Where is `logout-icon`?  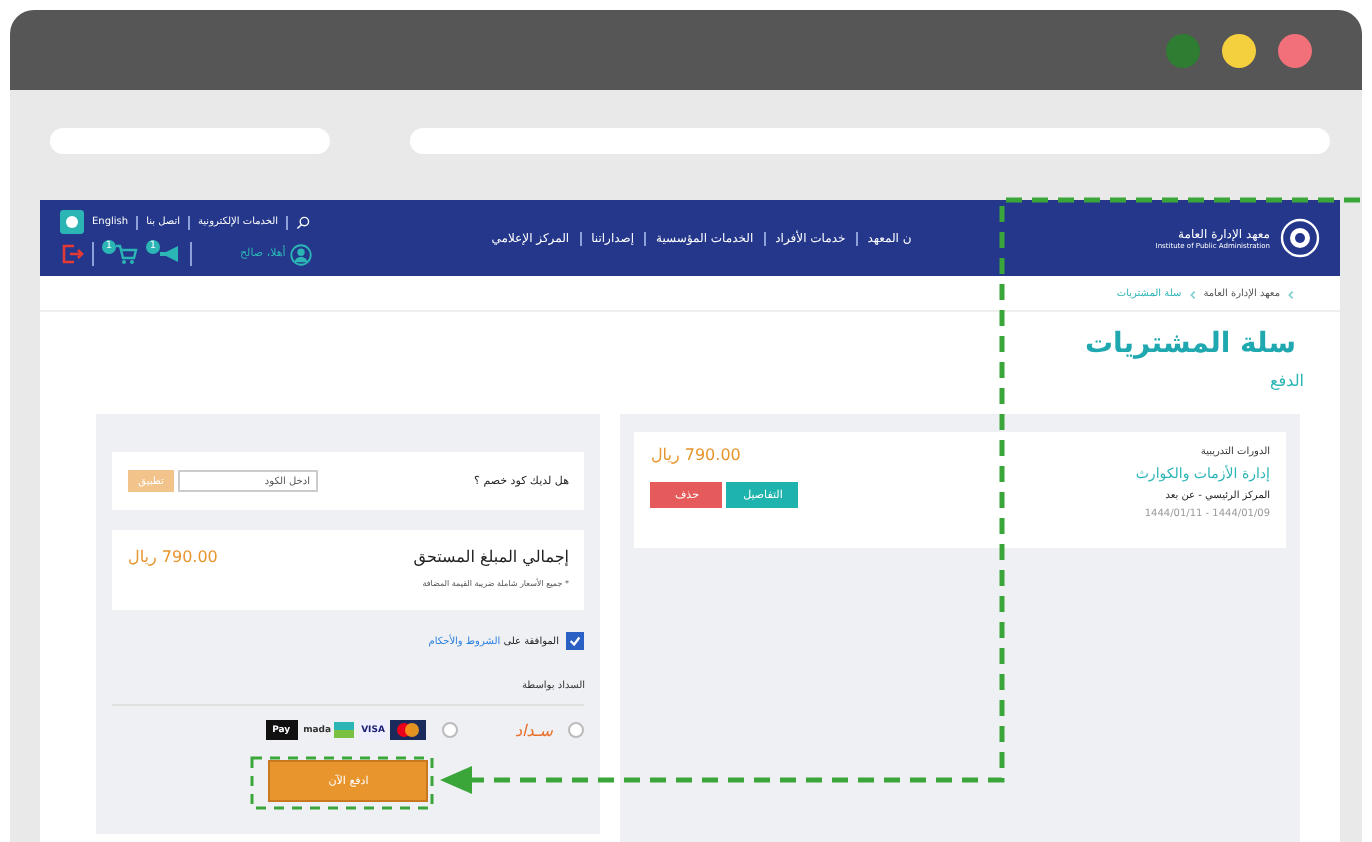
logout-icon is located at coordinates (72, 254).